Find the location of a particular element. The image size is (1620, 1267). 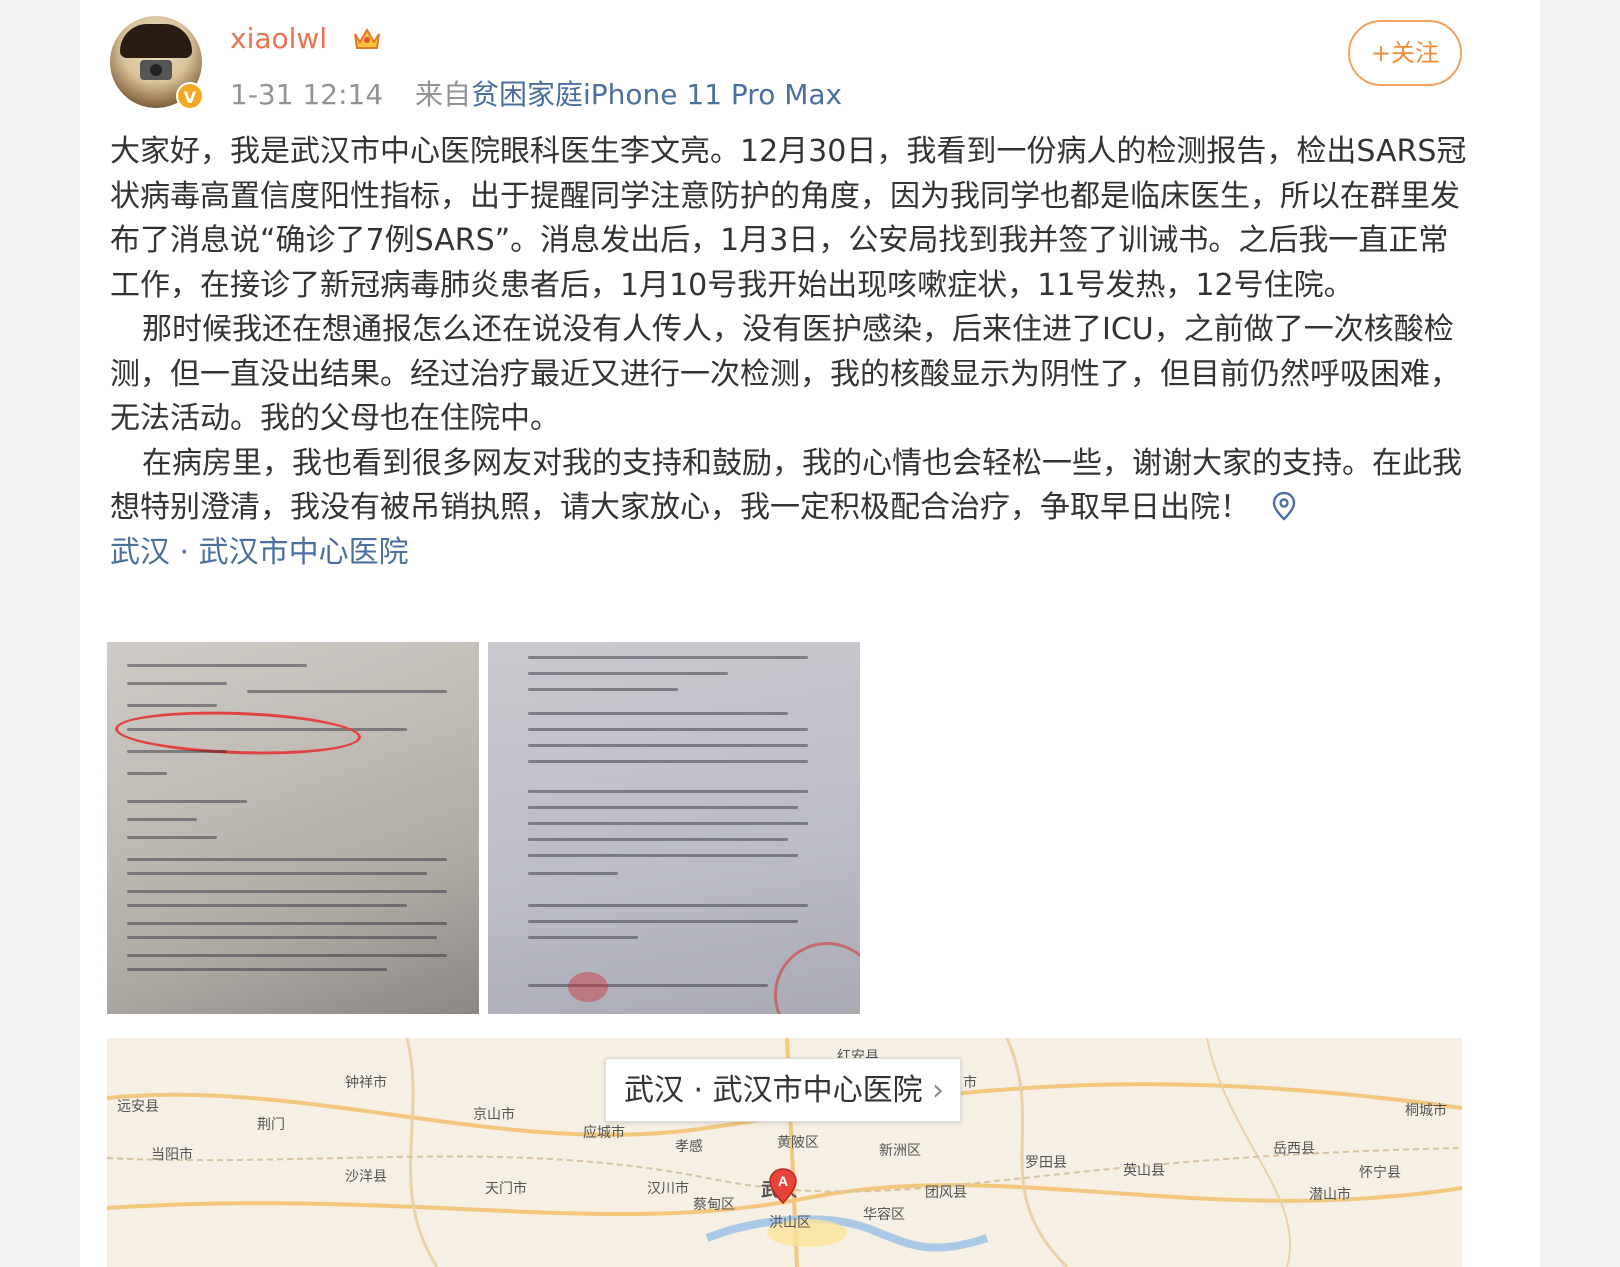

post-time: 1-31 12:14 is located at coordinates (307, 94).